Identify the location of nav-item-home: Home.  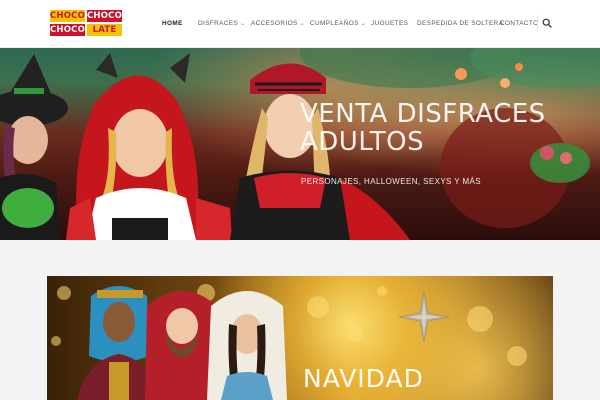
(172, 24).